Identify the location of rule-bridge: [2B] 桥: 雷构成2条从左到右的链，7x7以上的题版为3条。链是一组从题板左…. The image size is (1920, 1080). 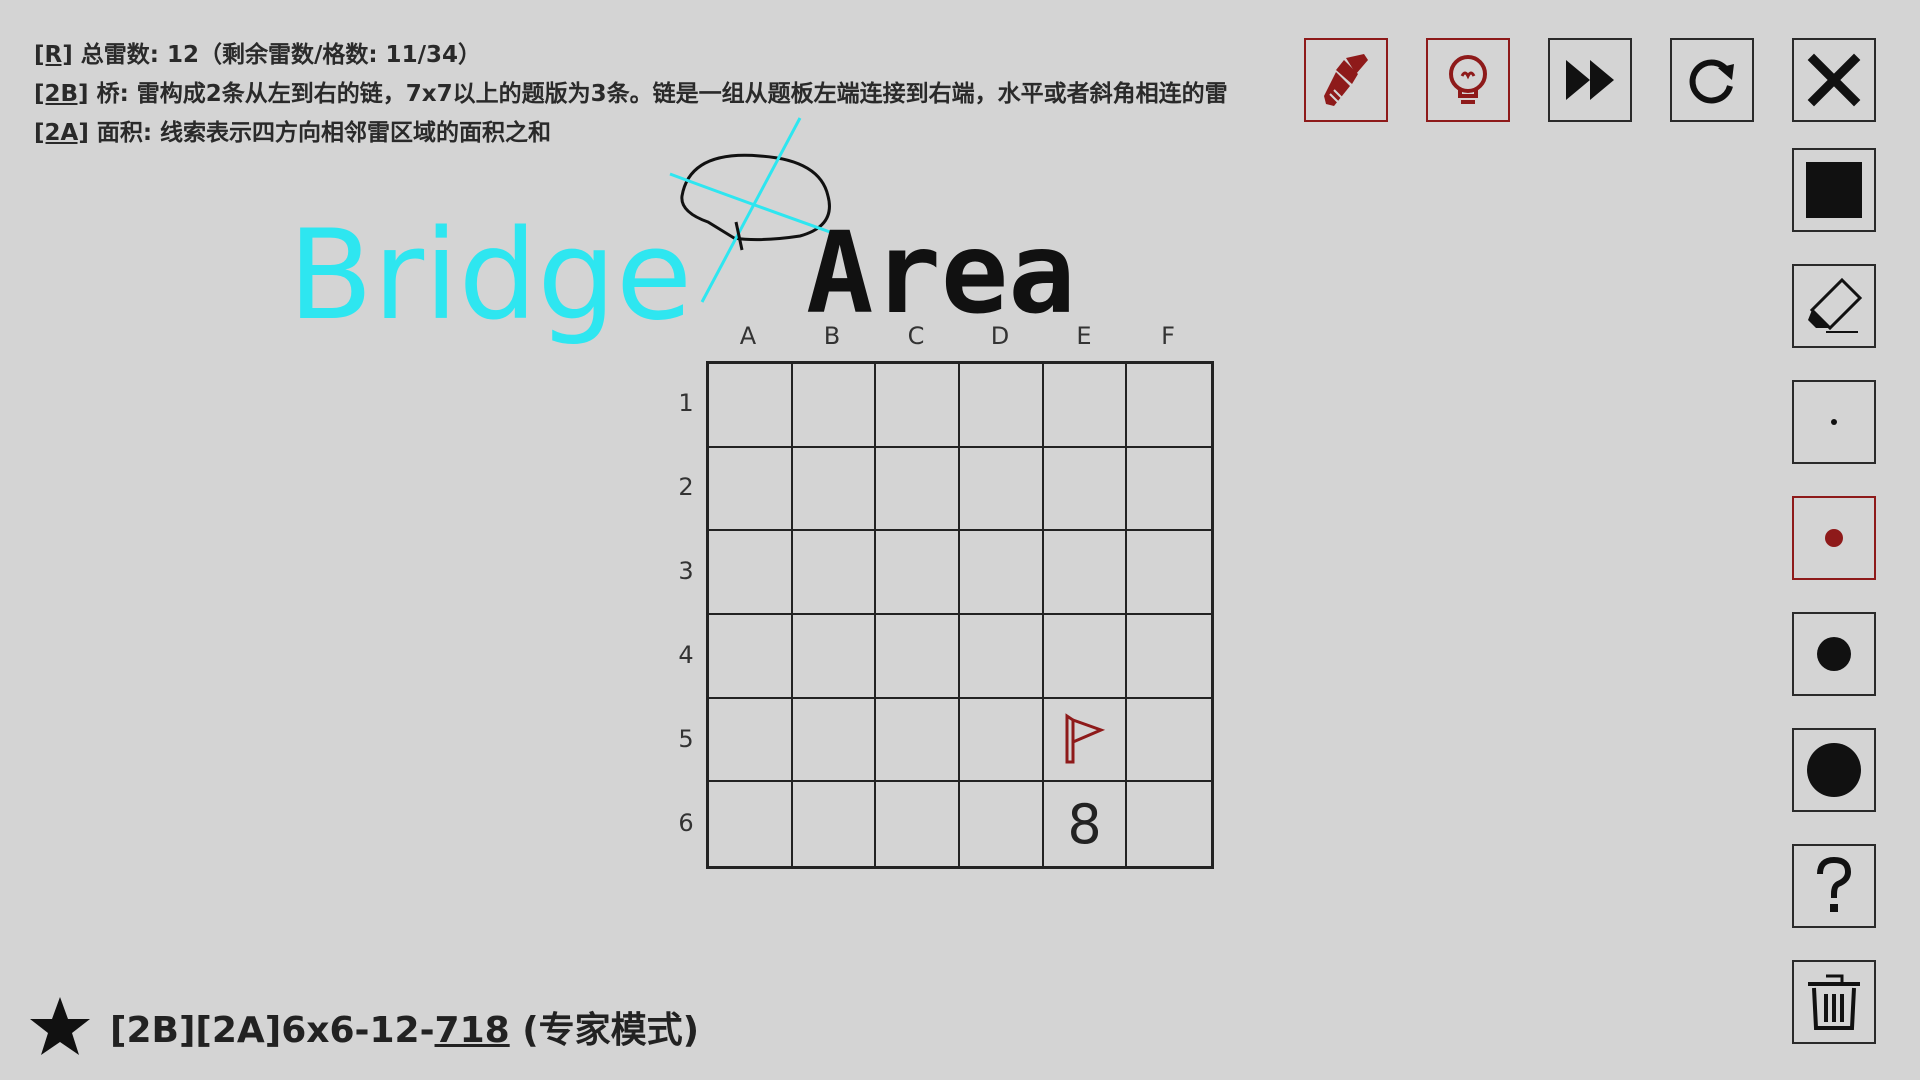
(631, 94).